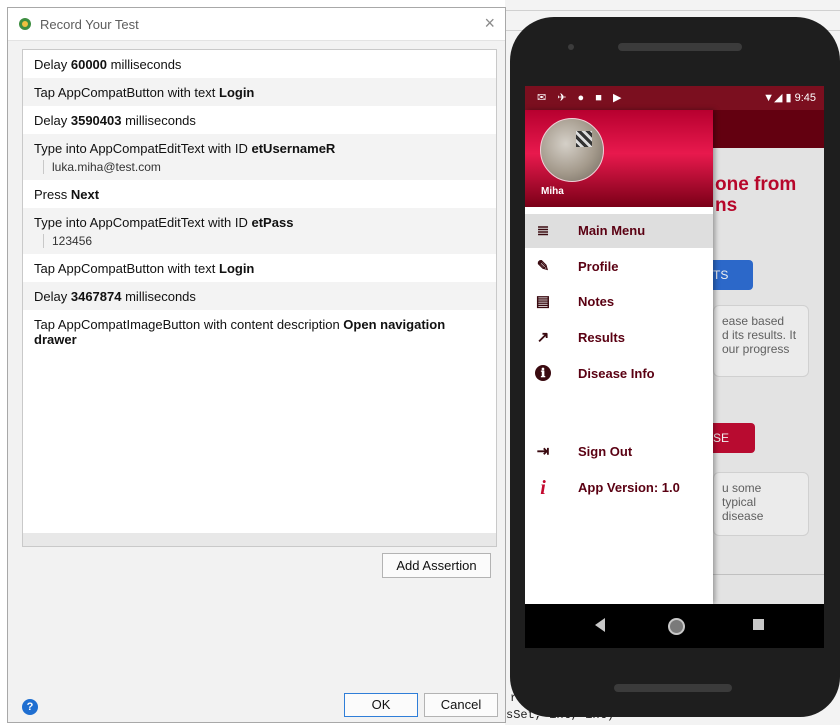  I want to click on drawer-item-profile: ✎ Profile, so click(619, 267).